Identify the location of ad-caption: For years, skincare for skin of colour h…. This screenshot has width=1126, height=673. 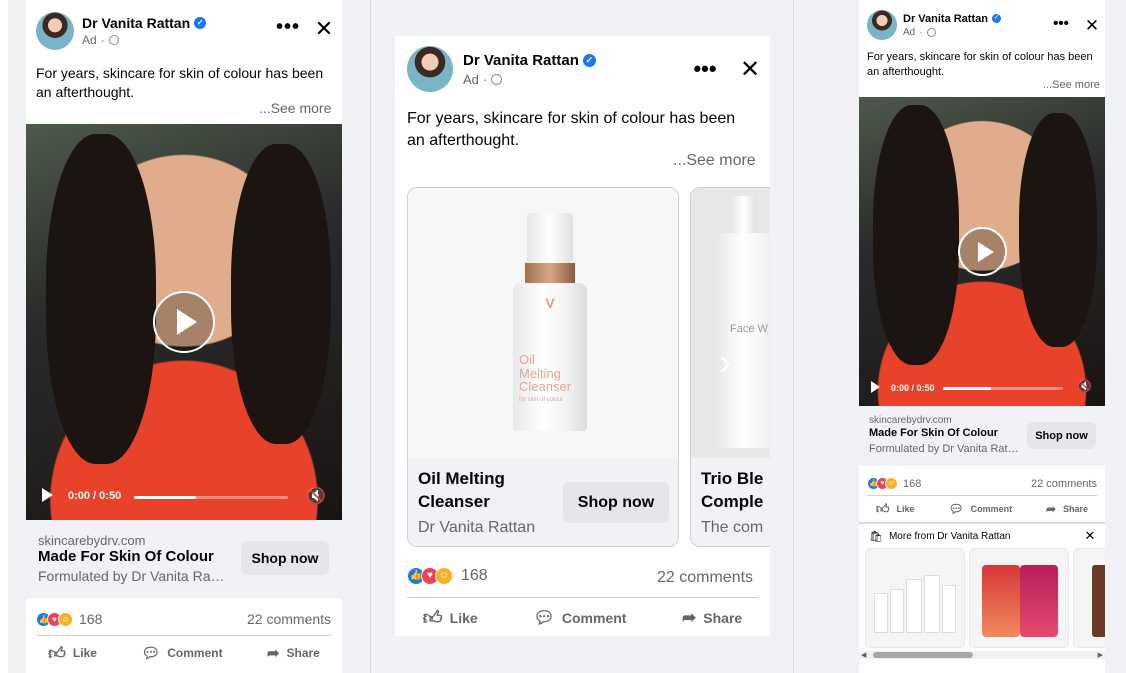
(571, 129).